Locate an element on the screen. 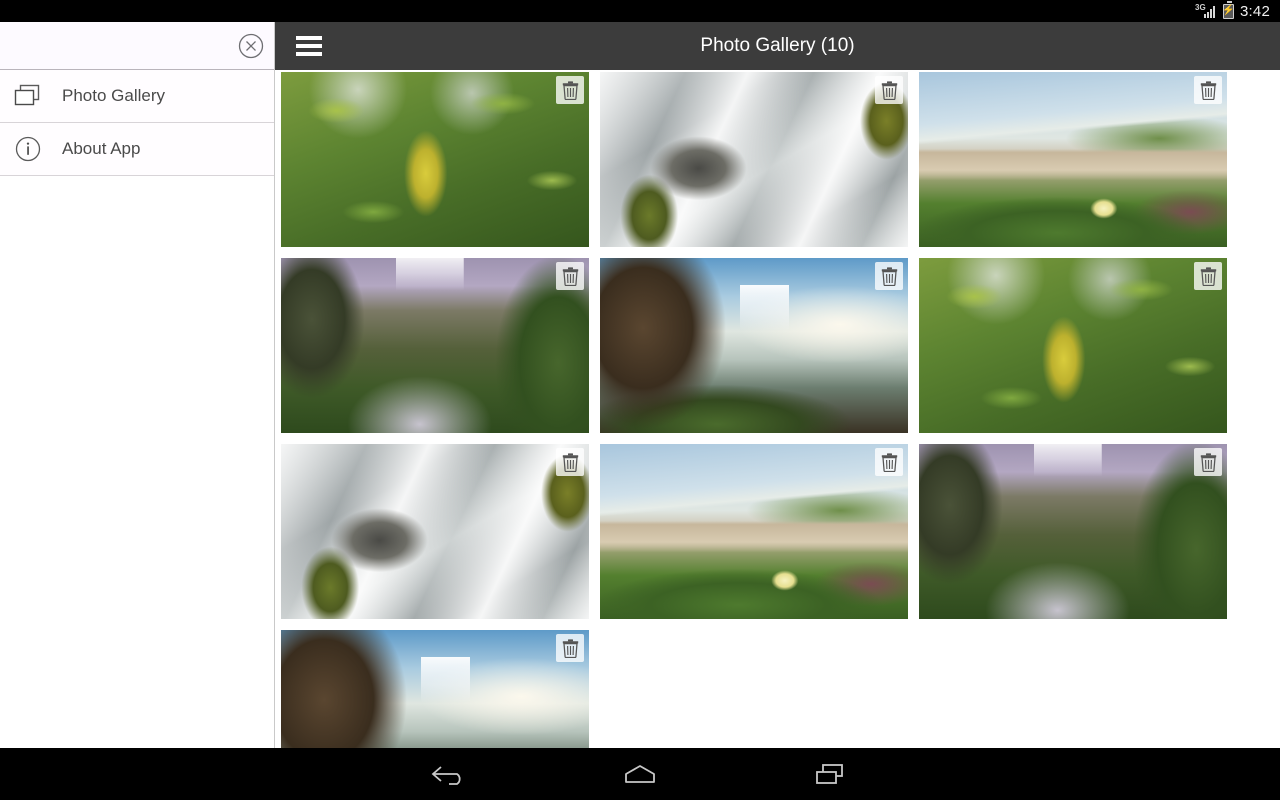 This screenshot has width=1280, height=800. charging-bolt-glyph: ⚡ is located at coordinates (1228, 10).